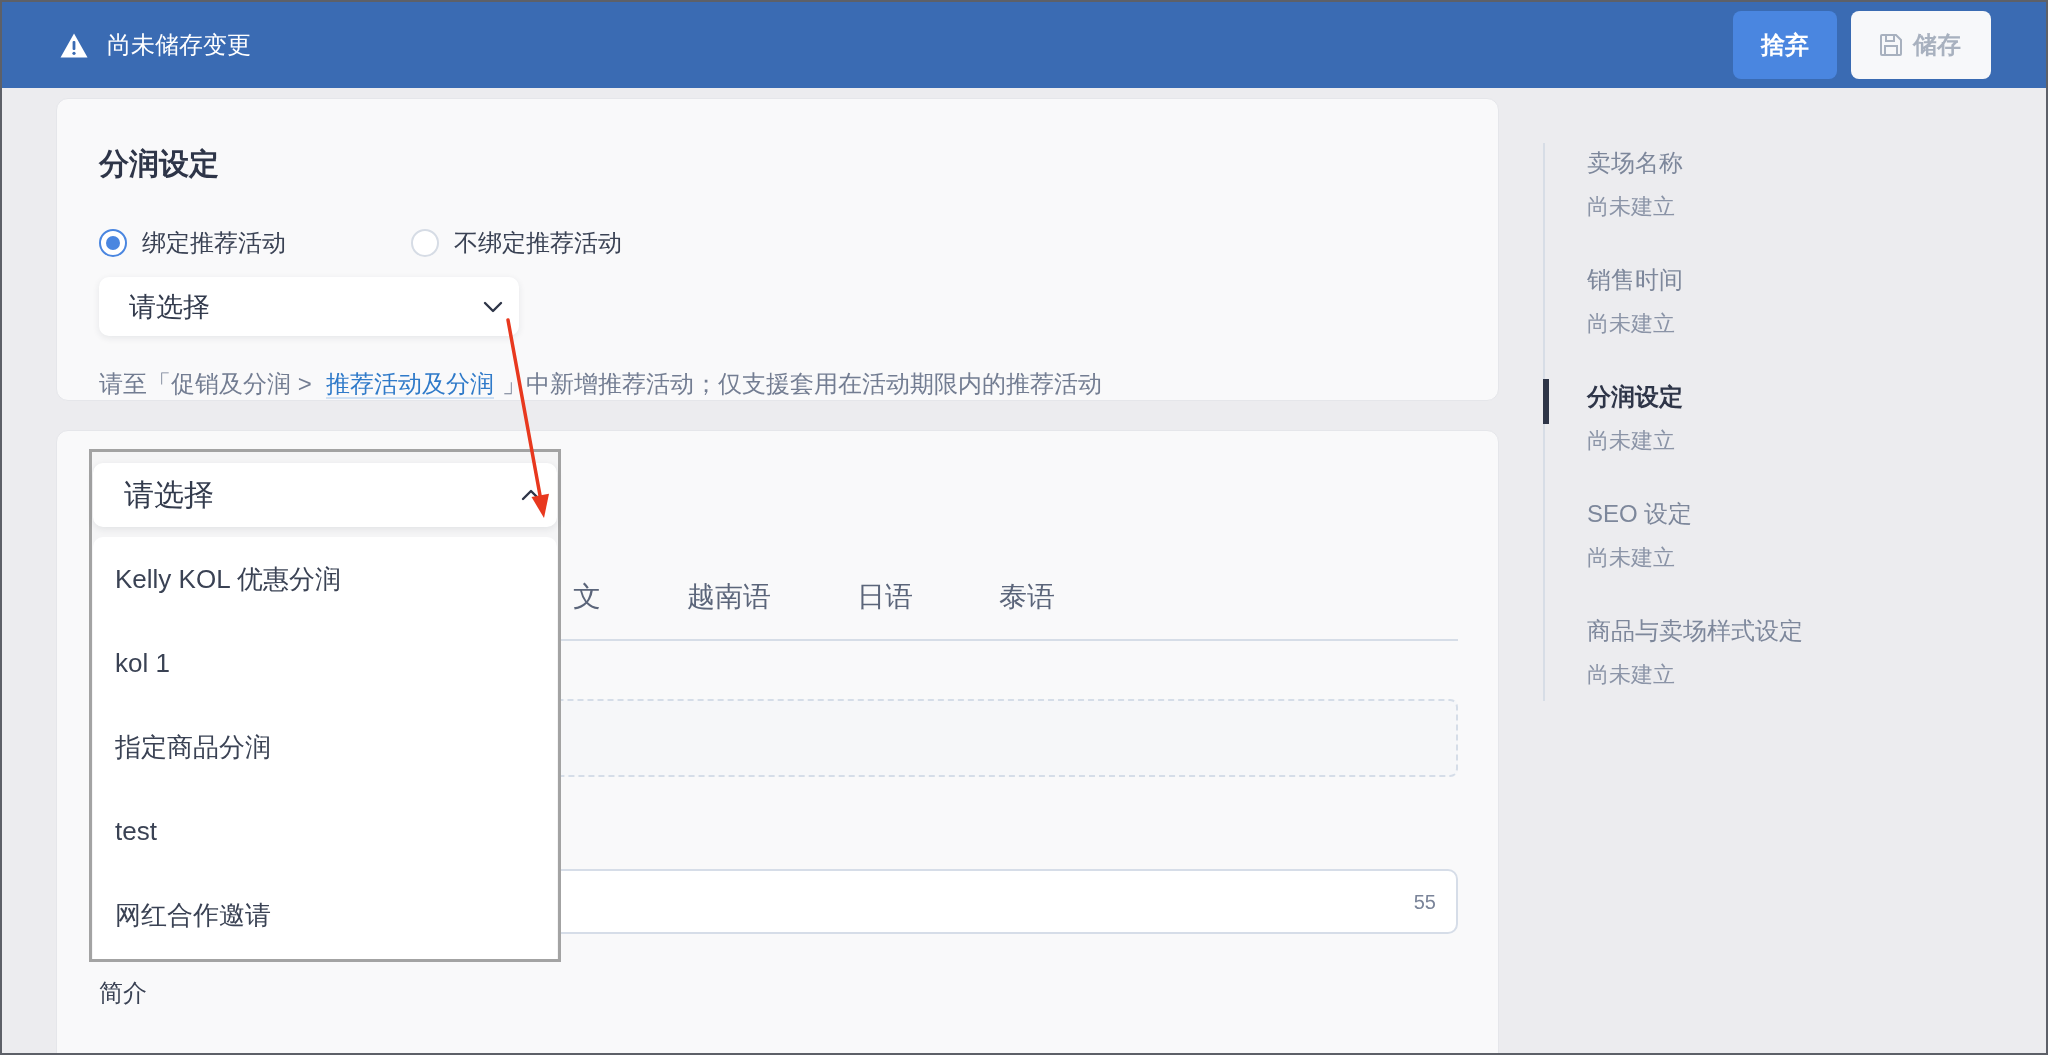 Image resolution: width=2048 pixels, height=1055 pixels. What do you see at coordinates (159, 164) in the screenshot?
I see `section-title: 分润设定` at bounding box center [159, 164].